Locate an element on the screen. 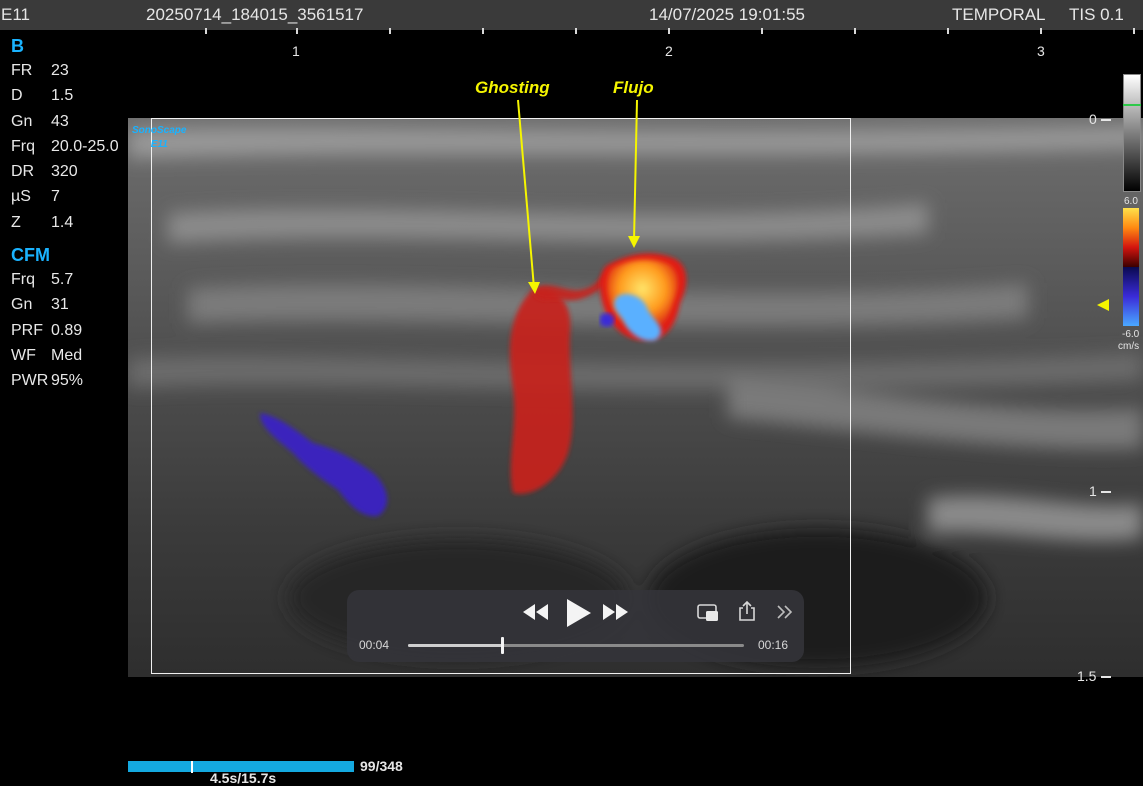  share-icon is located at coordinates (747, 611).